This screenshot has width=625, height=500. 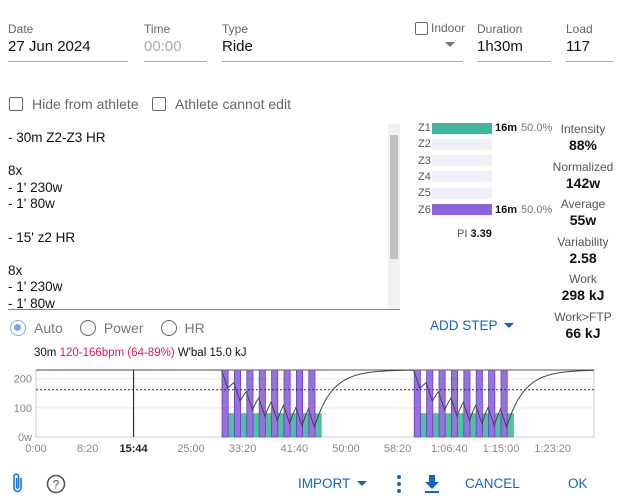 I want to click on stat-average: Average 55w, so click(x=583, y=212).